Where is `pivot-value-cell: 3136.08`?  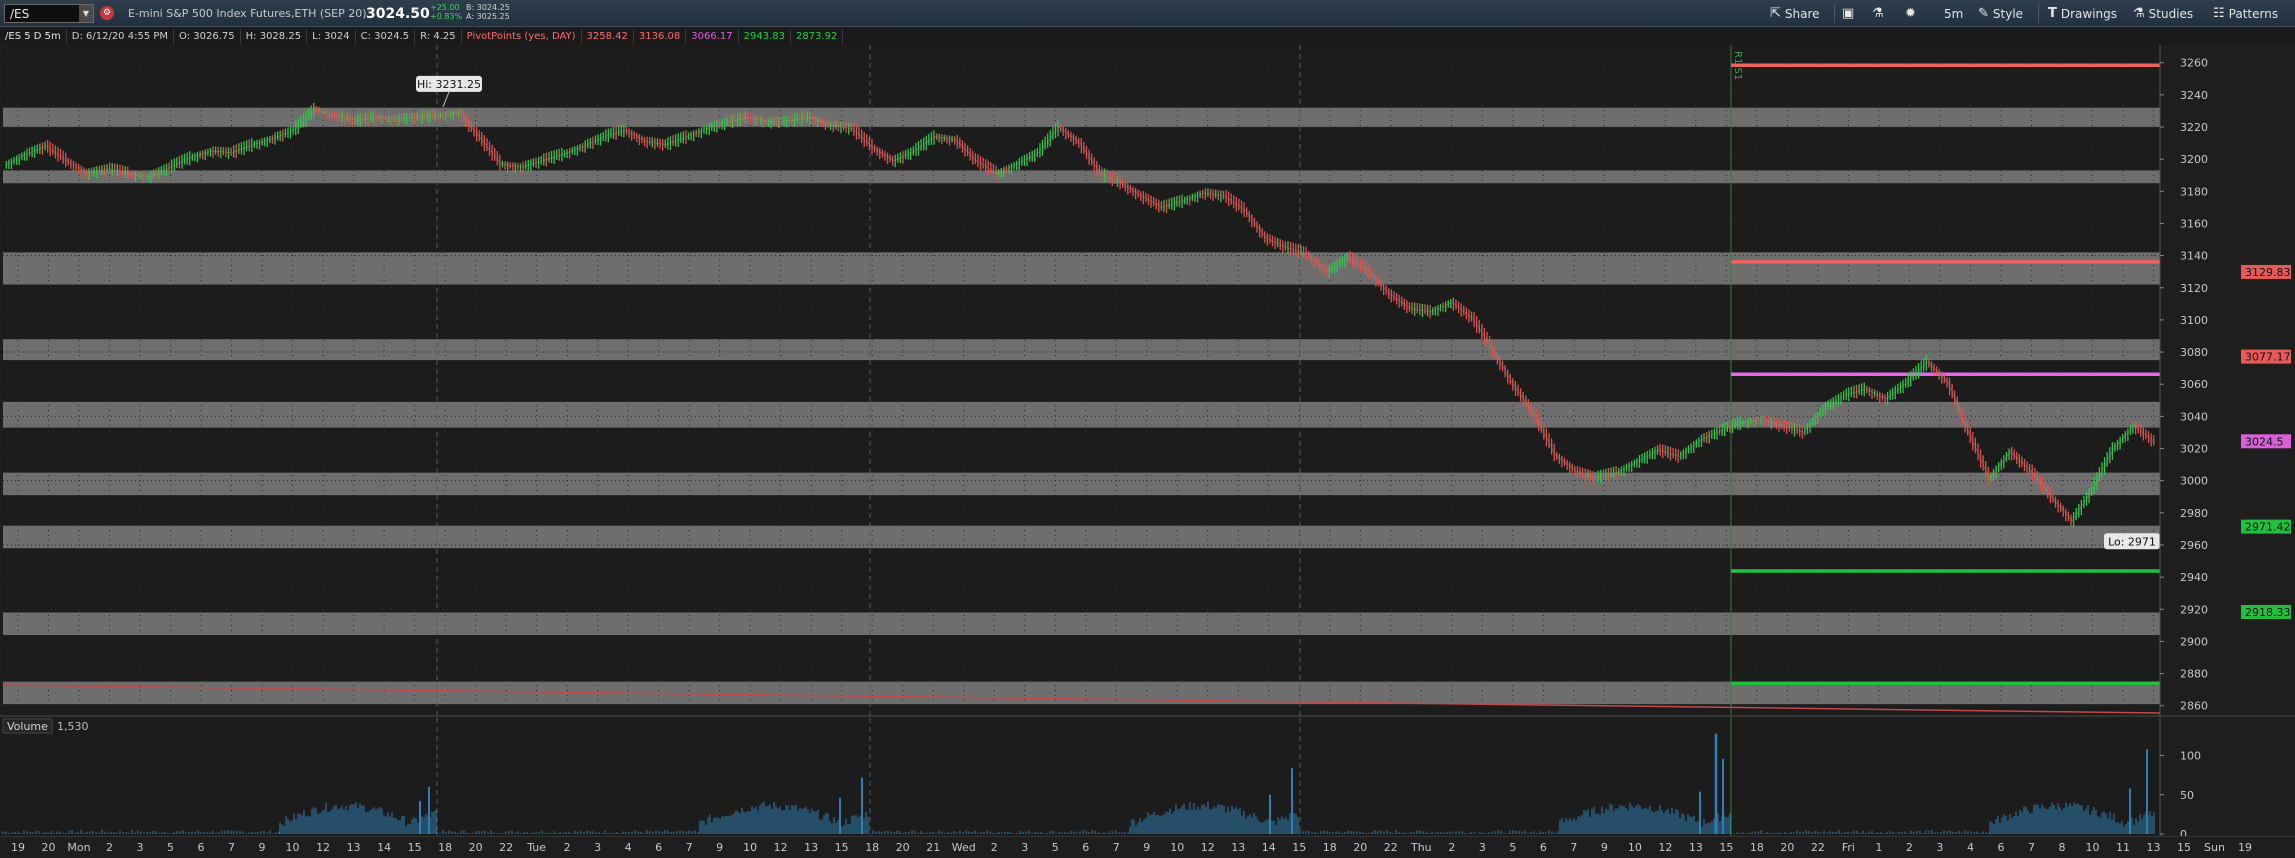
pivot-value-cell: 3136.08 is located at coordinates (660, 36).